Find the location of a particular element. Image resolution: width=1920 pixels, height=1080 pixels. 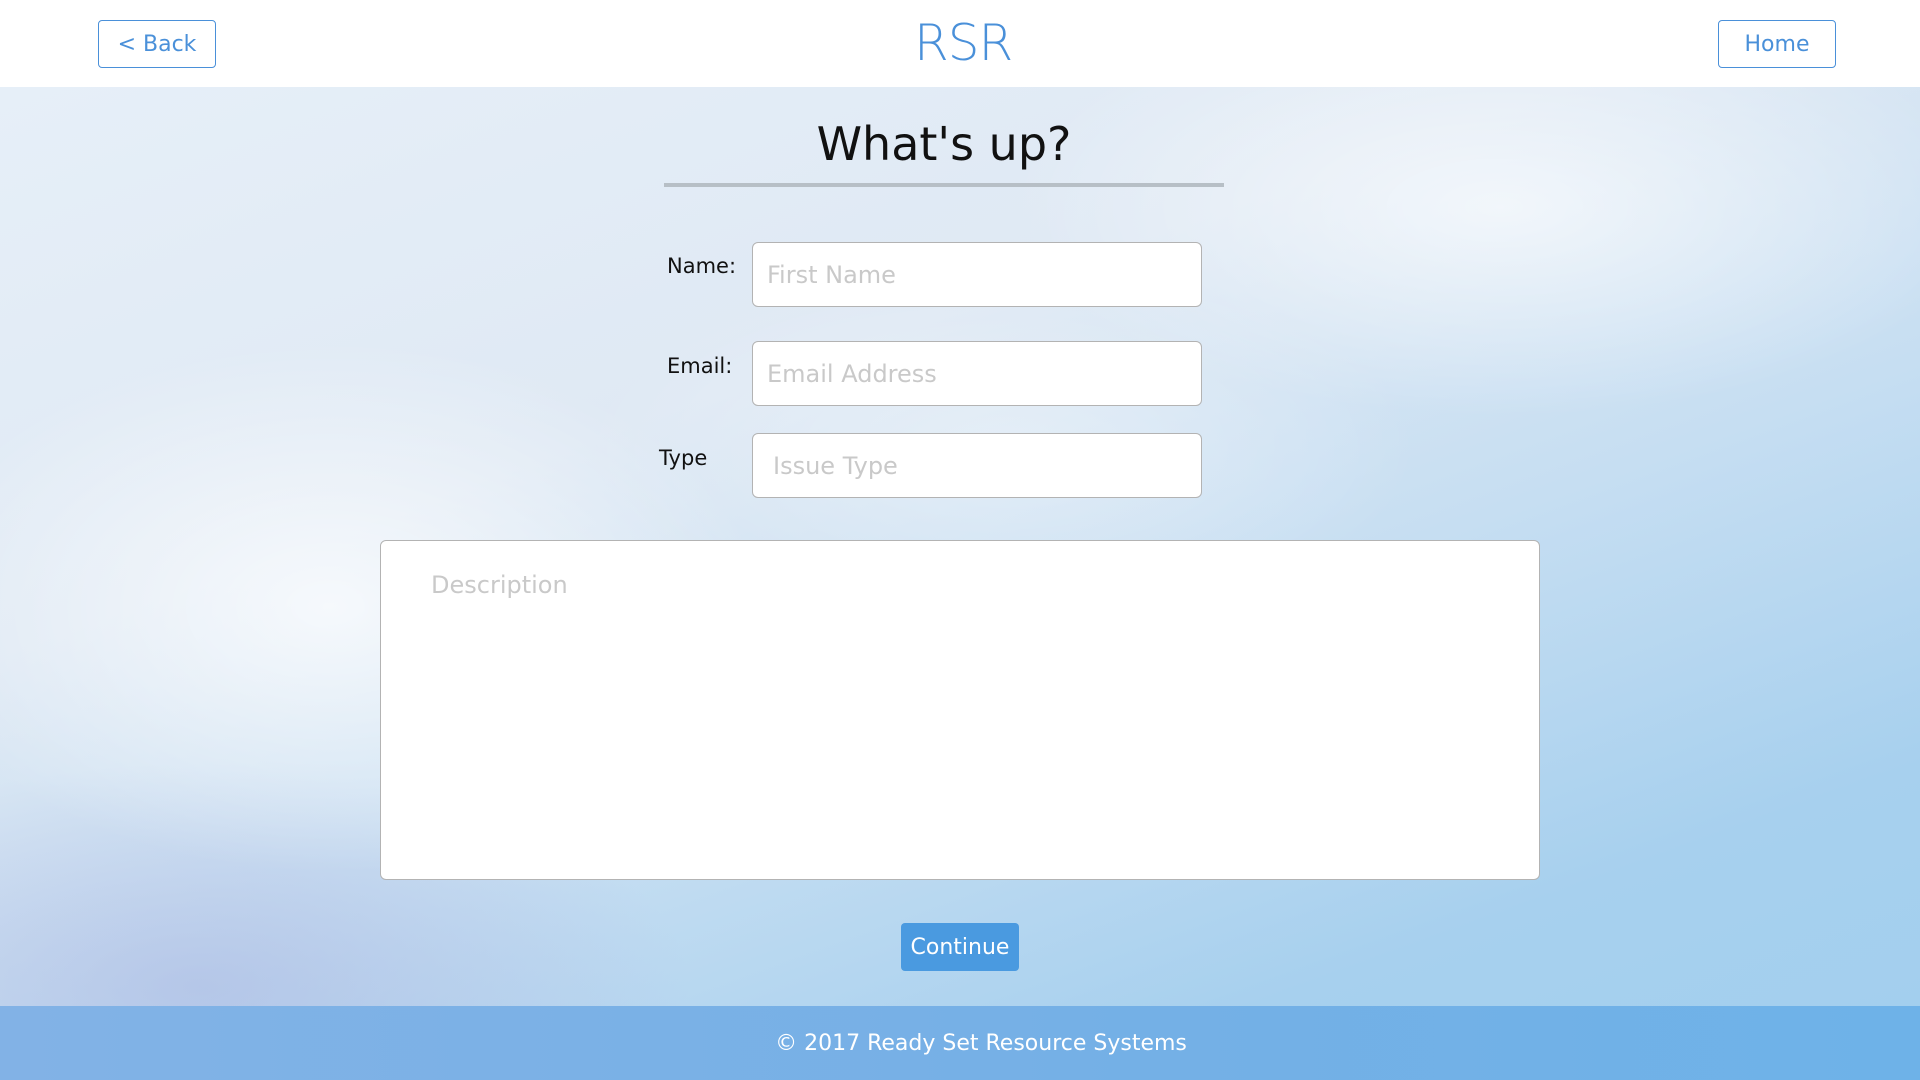

top-header: < Back RSR Home is located at coordinates (960, 43).